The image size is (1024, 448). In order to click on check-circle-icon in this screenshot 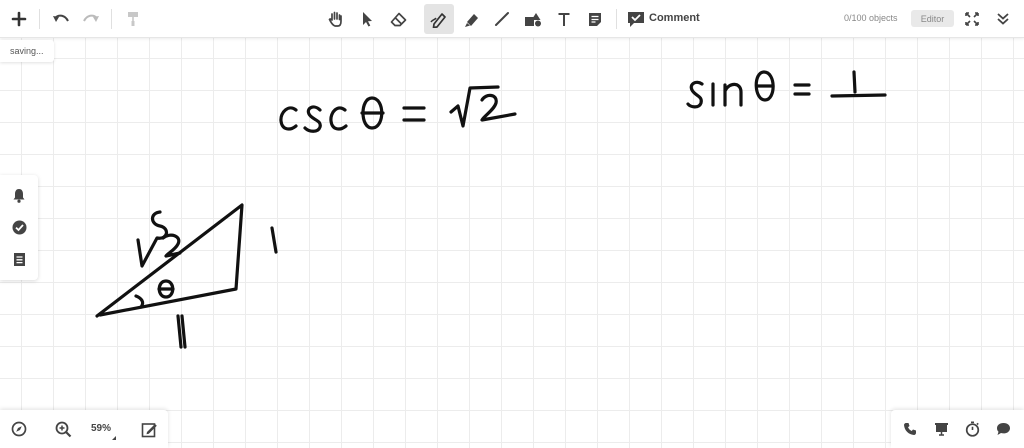, I will do `click(19, 227)`.